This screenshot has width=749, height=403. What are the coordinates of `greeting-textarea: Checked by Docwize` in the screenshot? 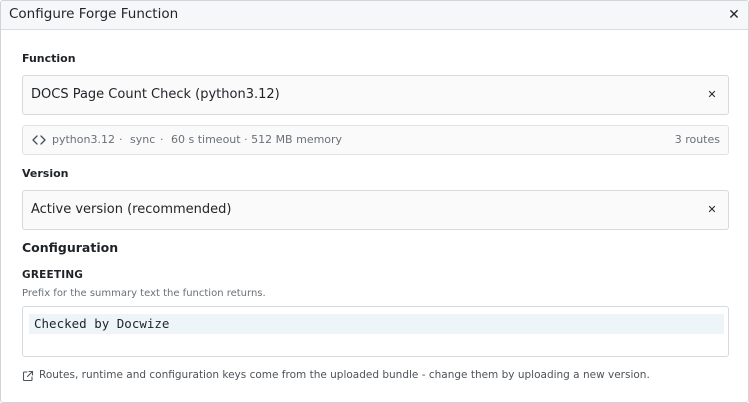 It's located at (375, 331).